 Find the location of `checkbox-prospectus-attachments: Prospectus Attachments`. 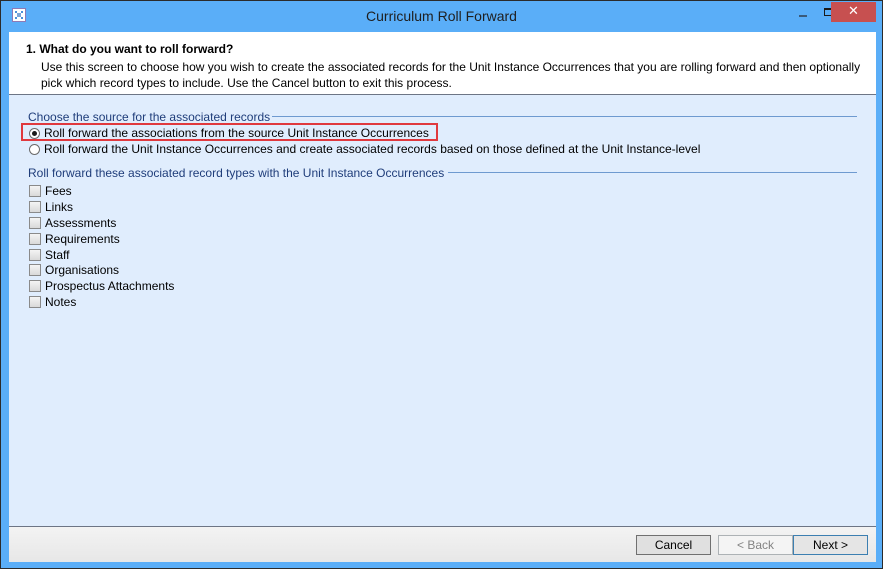

checkbox-prospectus-attachments: Prospectus Attachments is located at coordinates (101, 286).